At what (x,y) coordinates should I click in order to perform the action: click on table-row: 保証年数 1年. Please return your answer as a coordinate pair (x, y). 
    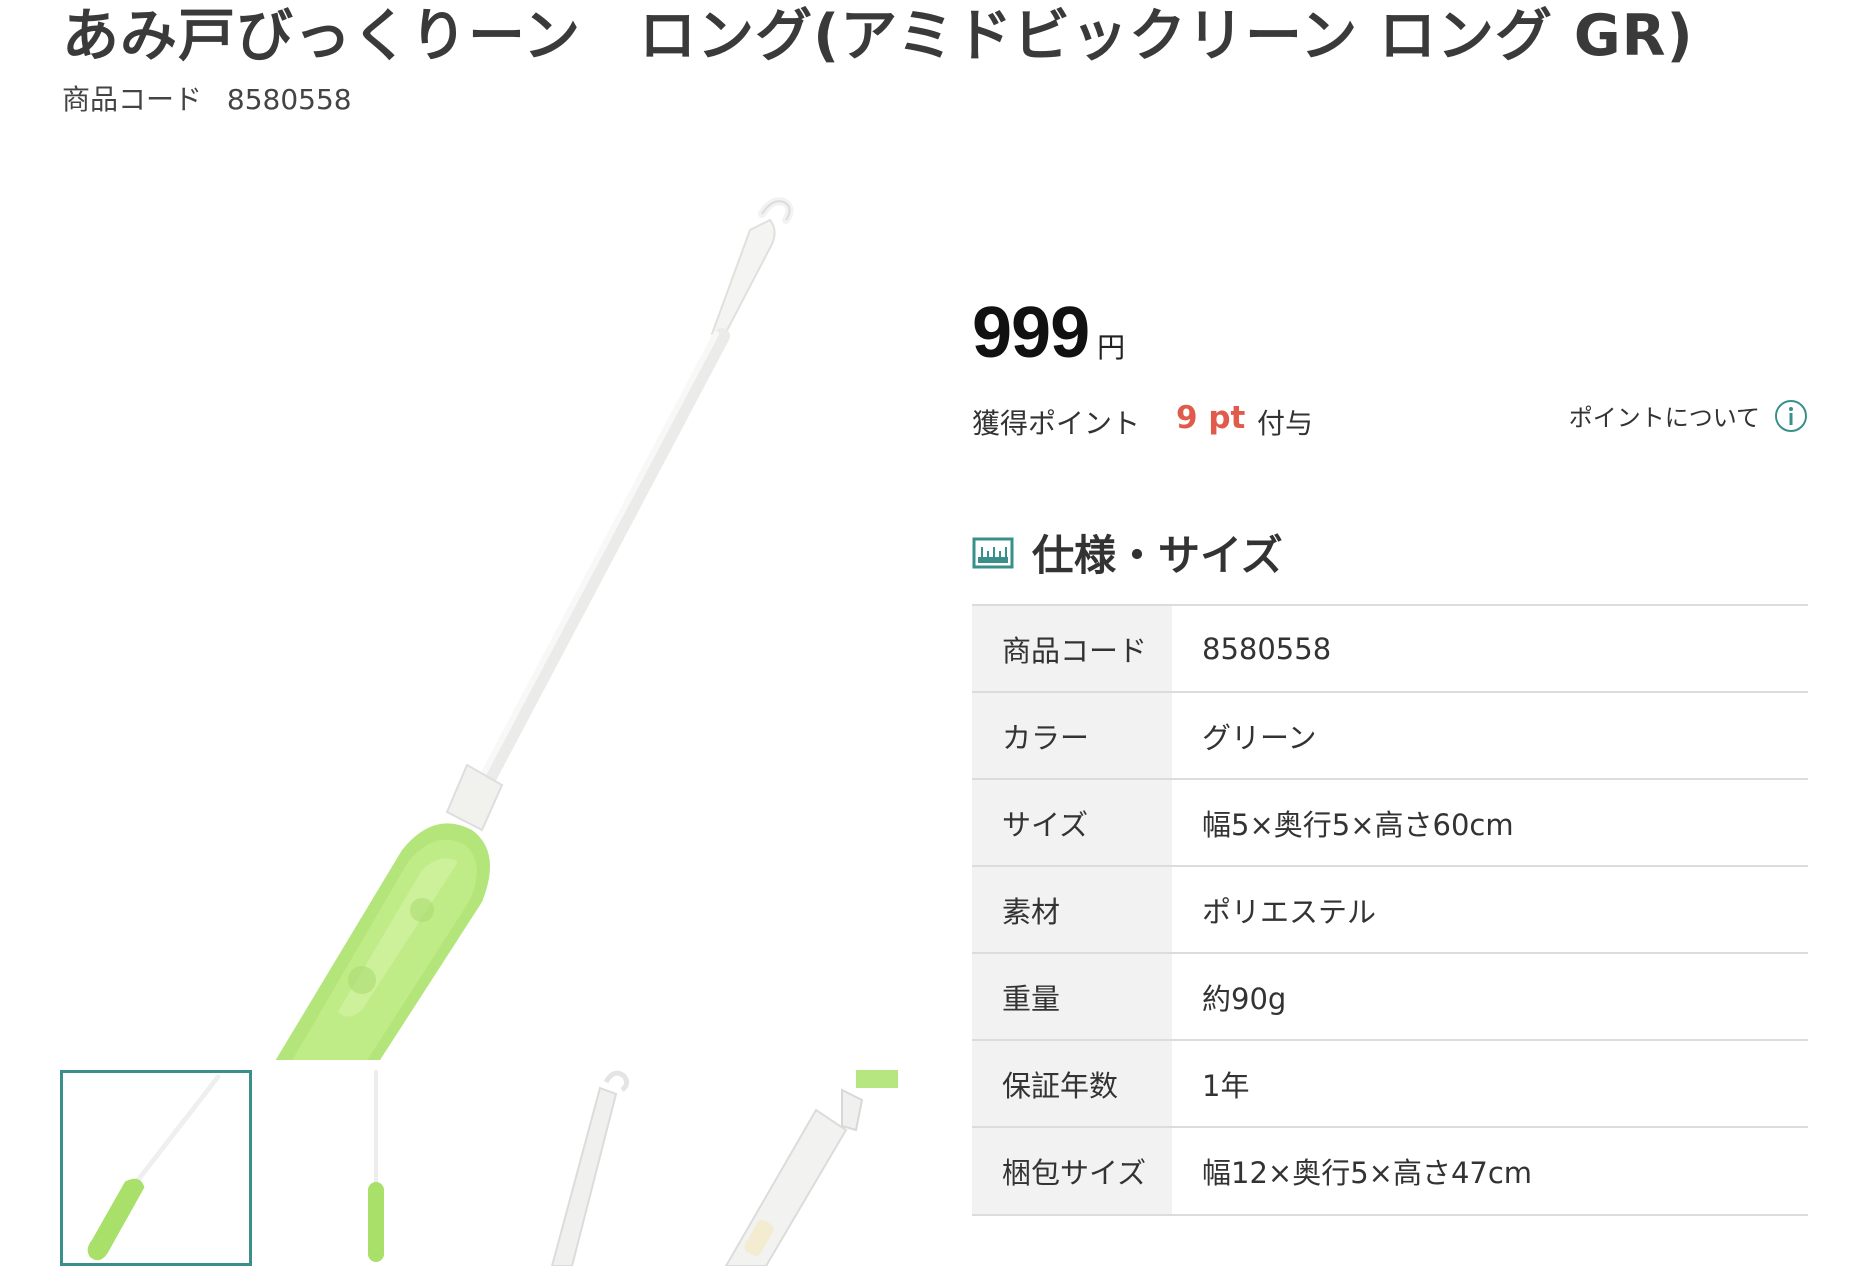
    Looking at the image, I should click on (1390, 1083).